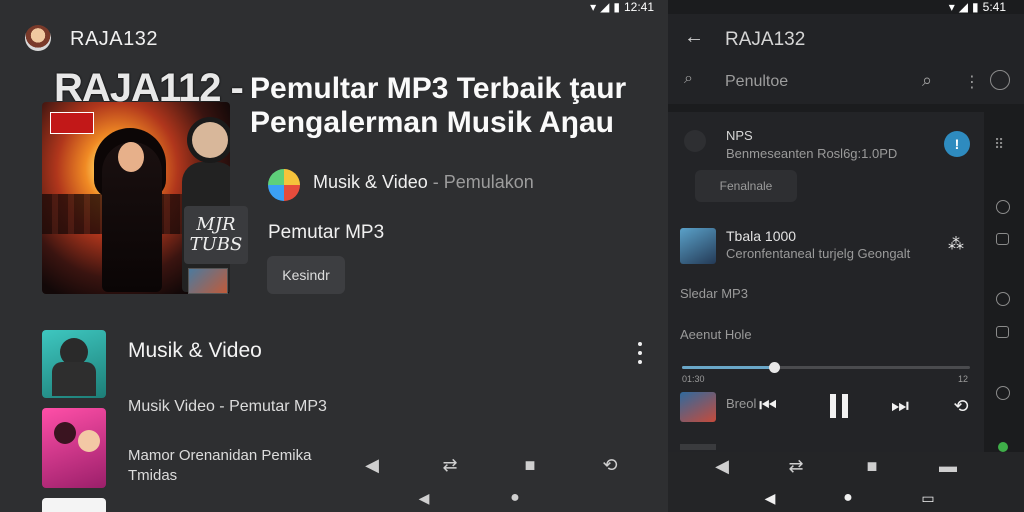  What do you see at coordinates (948, 466) in the screenshot?
I see `repeat-icon: ▬` at bounding box center [948, 466].